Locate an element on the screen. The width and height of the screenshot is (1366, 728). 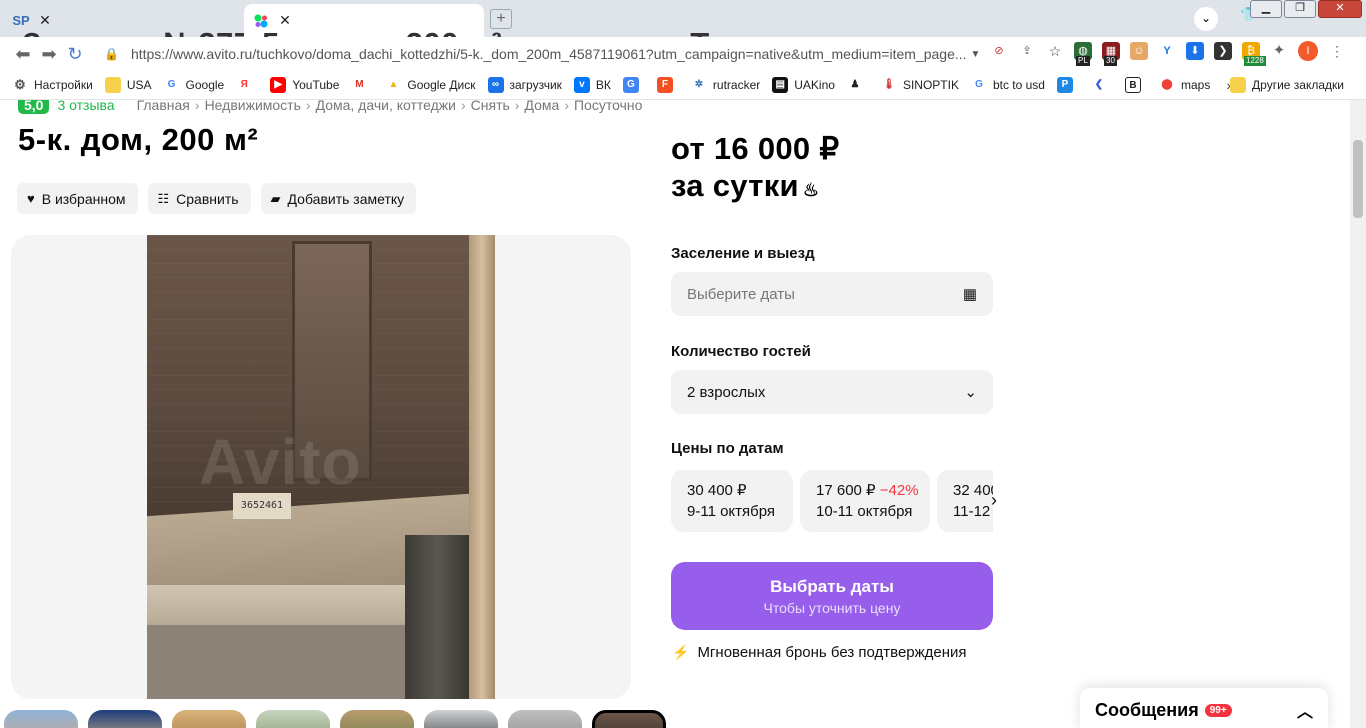
bookmark-uakino: ▤ UAKino is located at coordinates (803, 85).